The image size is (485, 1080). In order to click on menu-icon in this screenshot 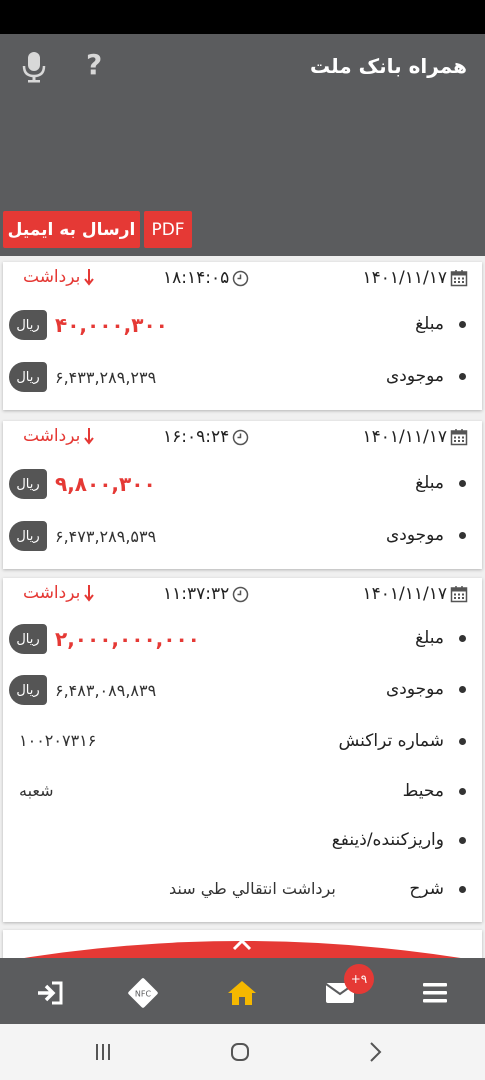, I will do `click(435, 993)`.